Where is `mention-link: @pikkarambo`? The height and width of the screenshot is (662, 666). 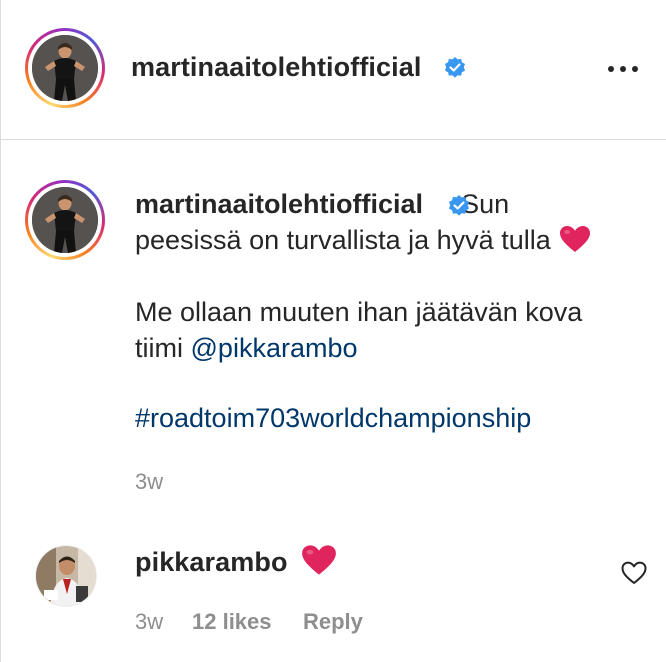
mention-link: @pikkarambo is located at coordinates (274, 348).